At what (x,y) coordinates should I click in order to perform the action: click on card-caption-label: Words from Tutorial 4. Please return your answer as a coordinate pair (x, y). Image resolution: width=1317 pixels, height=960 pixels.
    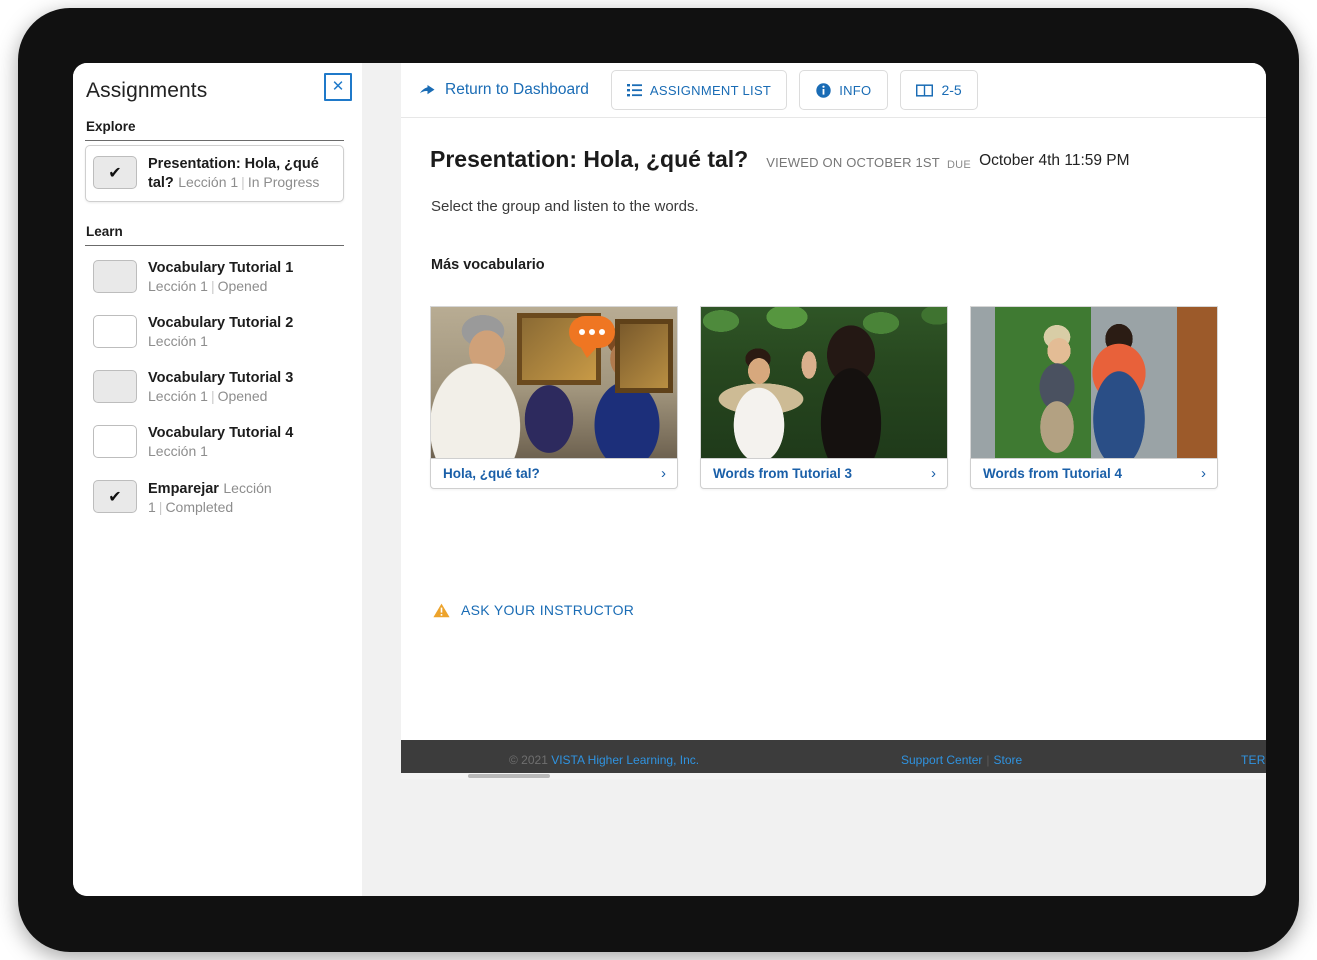
    Looking at the image, I should click on (1053, 473).